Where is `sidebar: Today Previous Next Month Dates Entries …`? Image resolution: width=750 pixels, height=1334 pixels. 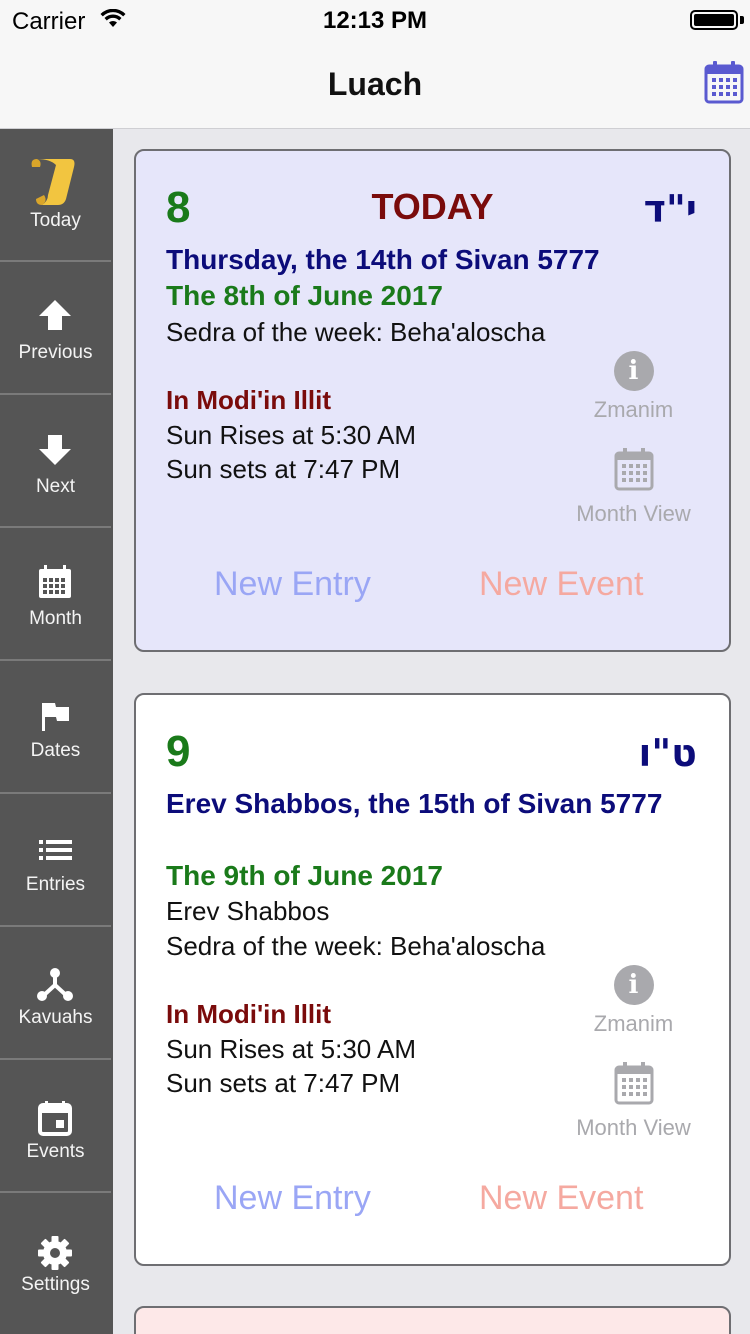
sidebar: Today Previous Next Month Dates Entries … is located at coordinates (56, 731).